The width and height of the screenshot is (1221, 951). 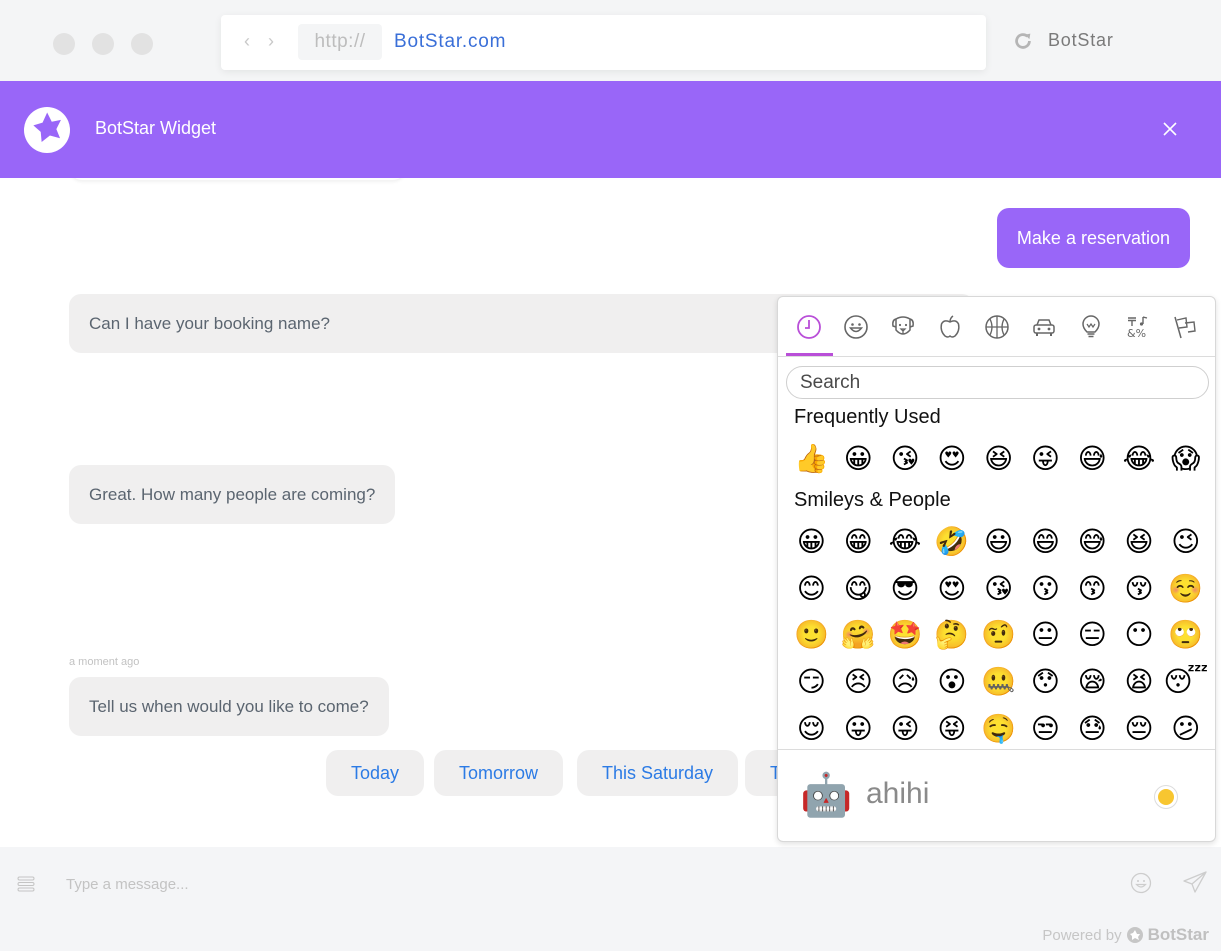 What do you see at coordinates (811, 589) in the screenshot?
I see `emoji-item: 😊` at bounding box center [811, 589].